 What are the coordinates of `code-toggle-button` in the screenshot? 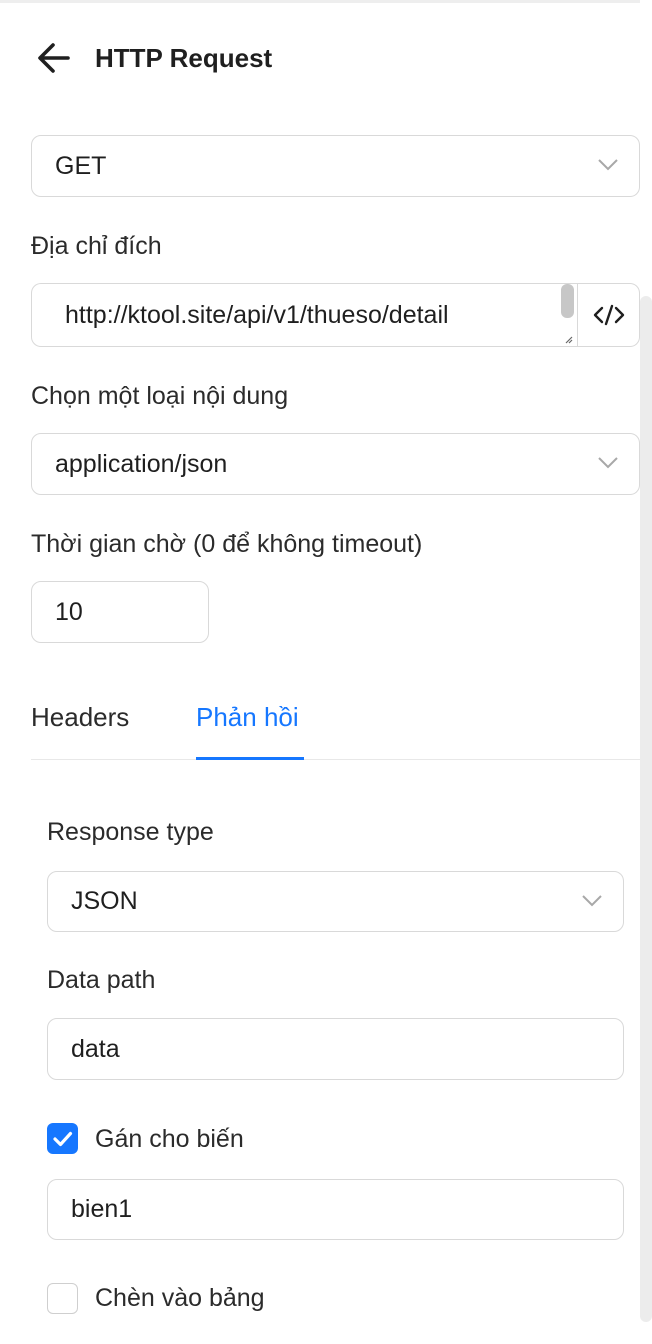 It's located at (608, 315).